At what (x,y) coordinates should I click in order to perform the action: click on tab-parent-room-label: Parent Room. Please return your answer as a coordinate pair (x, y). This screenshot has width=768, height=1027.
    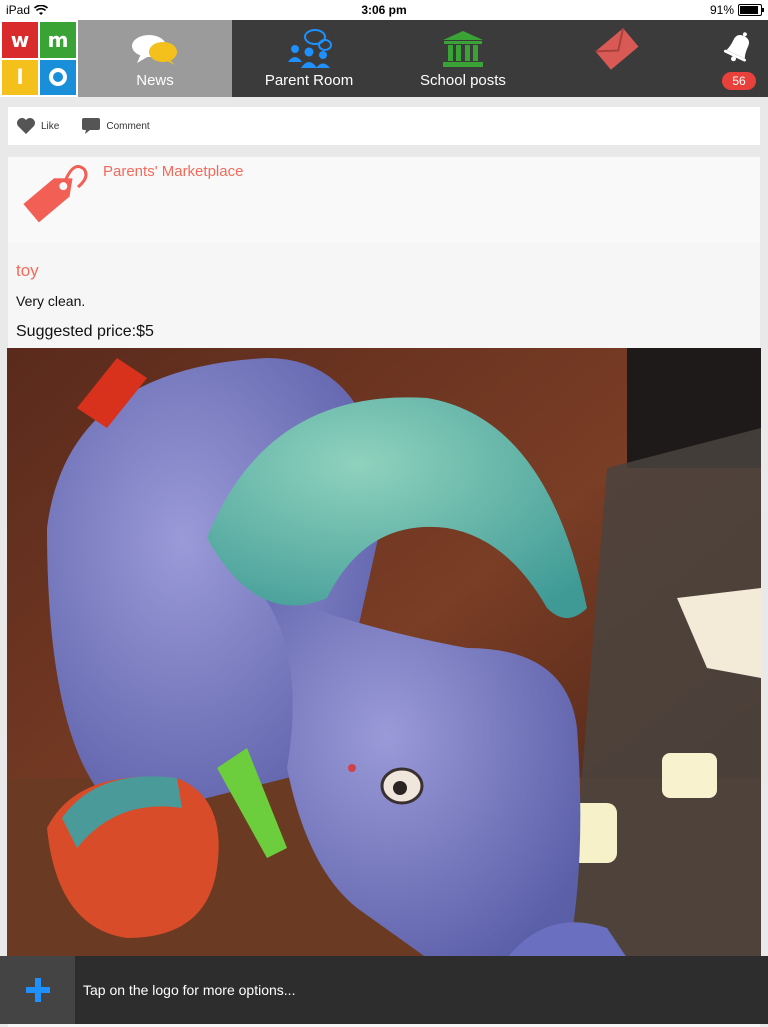
    Looking at the image, I should click on (309, 80).